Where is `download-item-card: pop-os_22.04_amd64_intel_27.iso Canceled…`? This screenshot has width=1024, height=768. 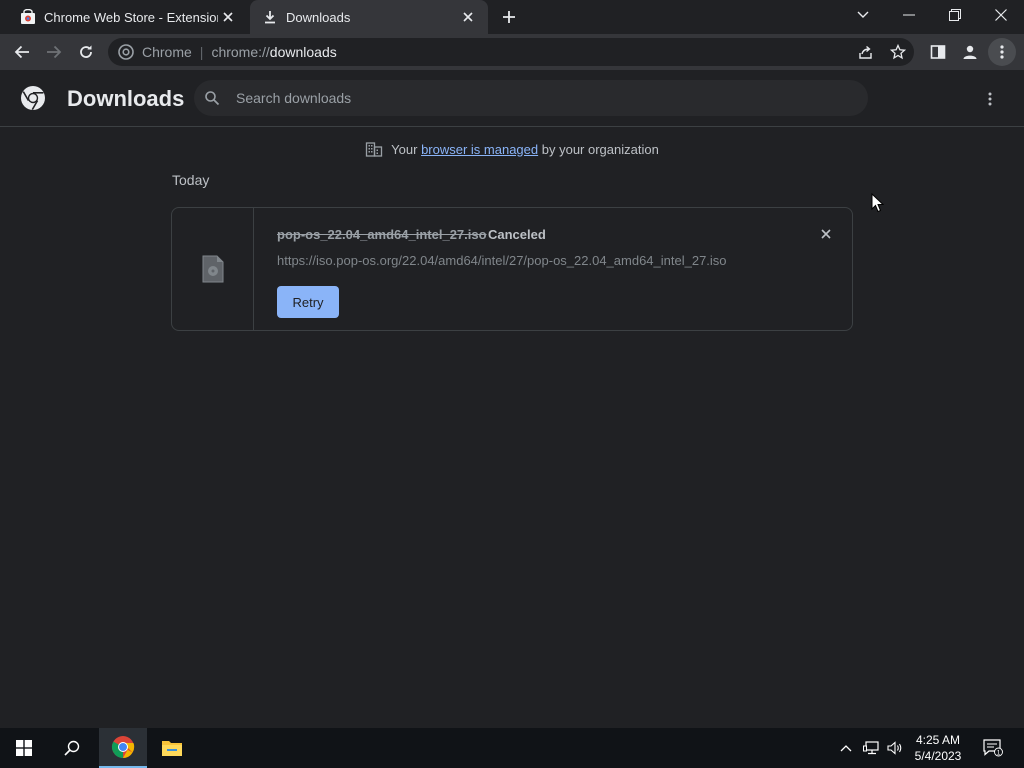 download-item-card: pop-os_22.04_amd64_intel_27.iso Canceled… is located at coordinates (512, 269).